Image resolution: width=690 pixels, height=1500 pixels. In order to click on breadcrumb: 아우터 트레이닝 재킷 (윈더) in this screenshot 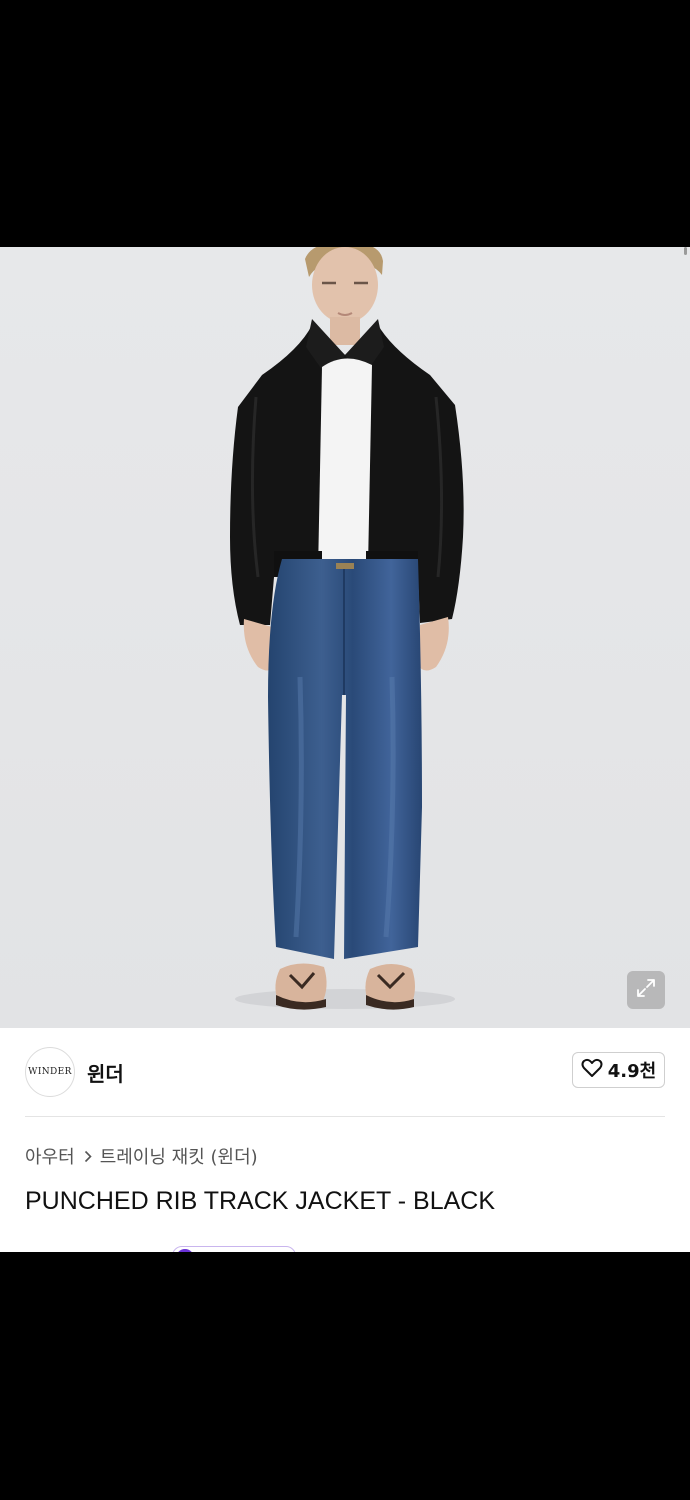, I will do `click(141, 1156)`.